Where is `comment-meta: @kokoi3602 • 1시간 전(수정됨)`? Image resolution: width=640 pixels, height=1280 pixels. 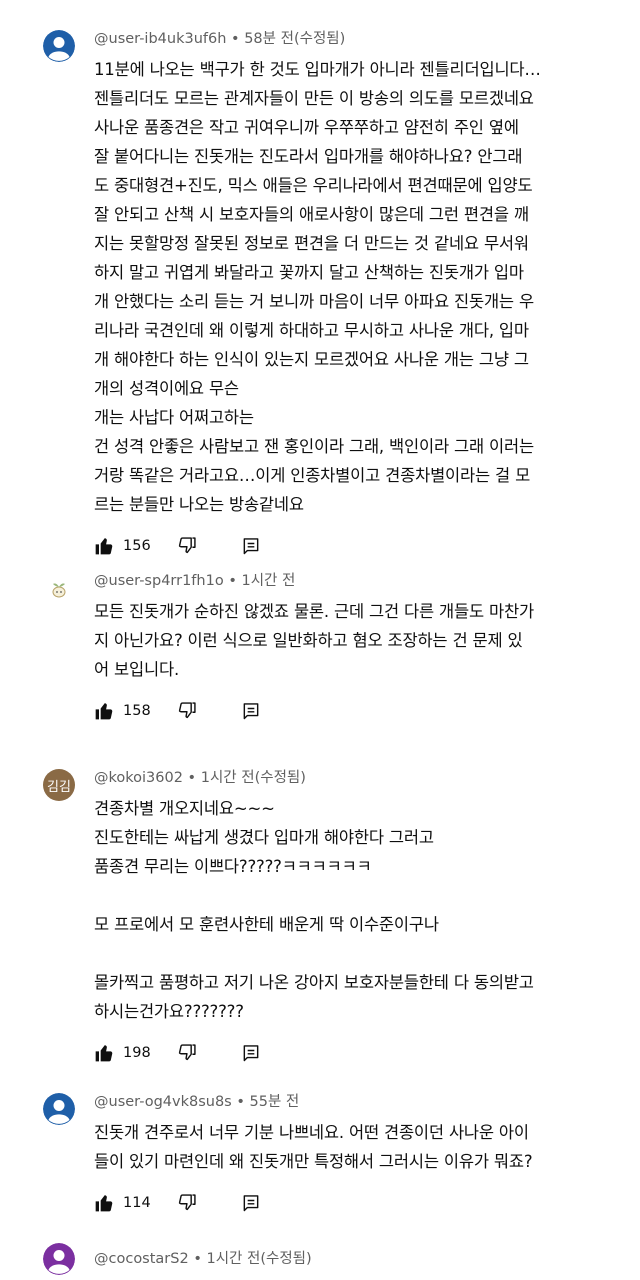 comment-meta: @kokoi3602 • 1시간 전(수정됨) is located at coordinates (367, 778).